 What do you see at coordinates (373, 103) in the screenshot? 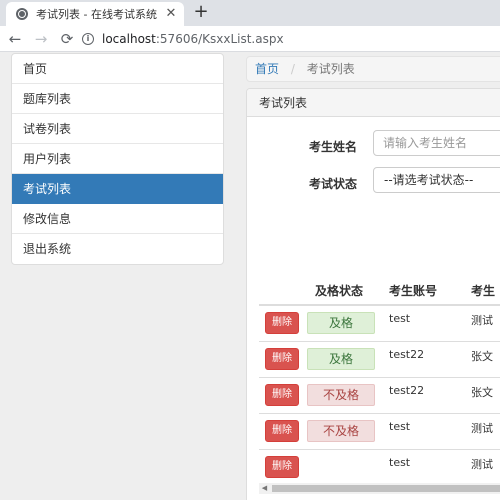
I see `panel-title: 考试列表` at bounding box center [373, 103].